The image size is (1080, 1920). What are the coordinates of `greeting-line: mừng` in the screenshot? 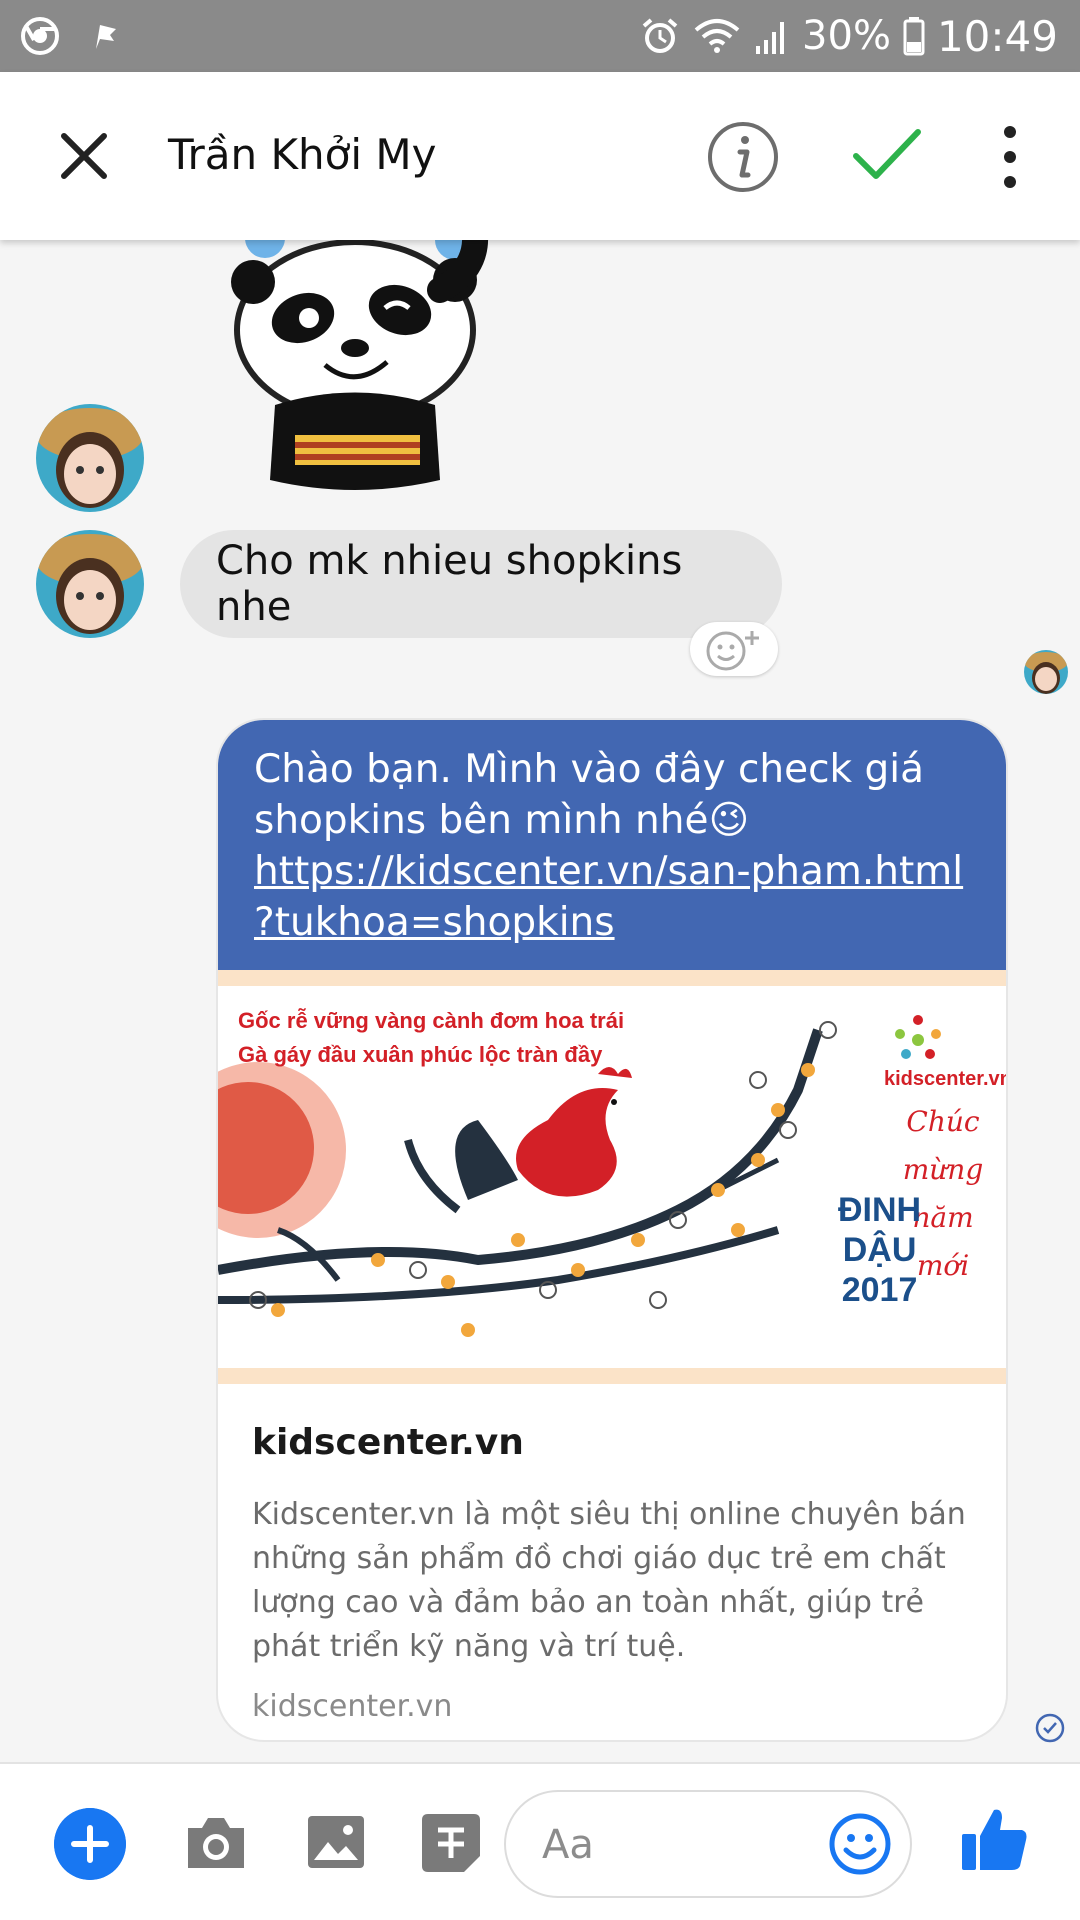 It's located at (943, 1169).